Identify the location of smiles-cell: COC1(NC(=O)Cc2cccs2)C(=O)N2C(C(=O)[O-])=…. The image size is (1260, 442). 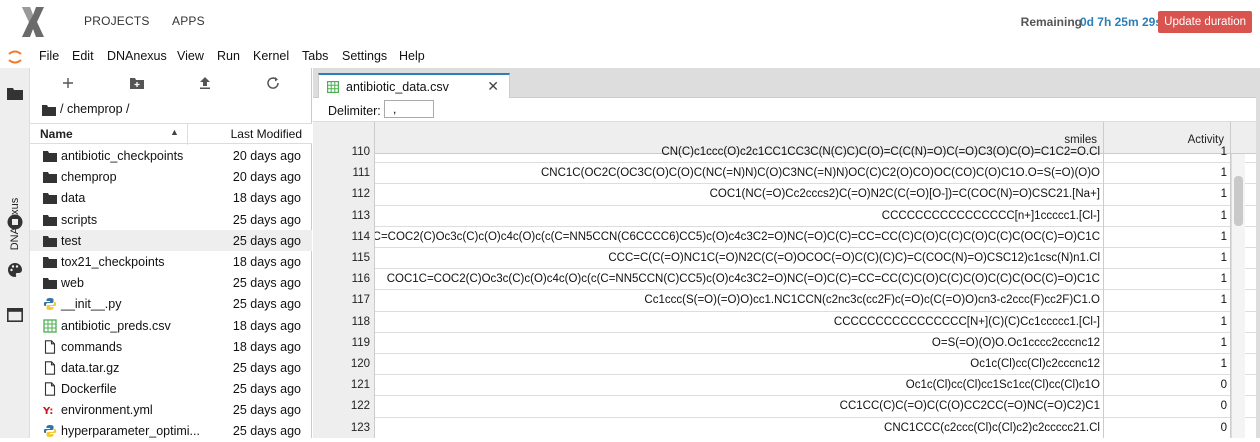
(739, 195).